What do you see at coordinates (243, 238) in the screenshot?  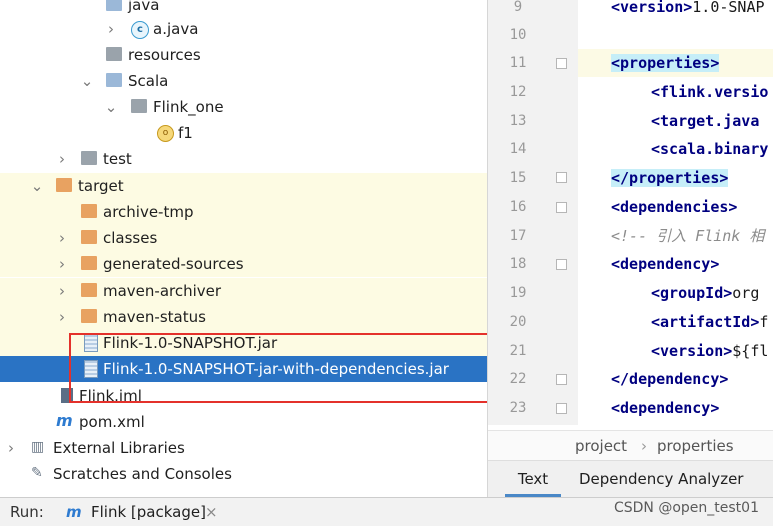 I see `tree-item-classes: › classes` at bounding box center [243, 238].